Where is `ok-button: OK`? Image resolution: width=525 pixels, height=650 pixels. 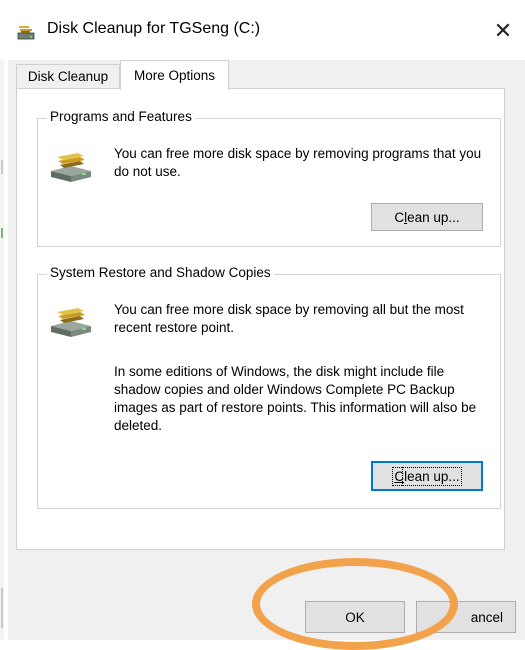
ok-button: OK is located at coordinates (355, 617).